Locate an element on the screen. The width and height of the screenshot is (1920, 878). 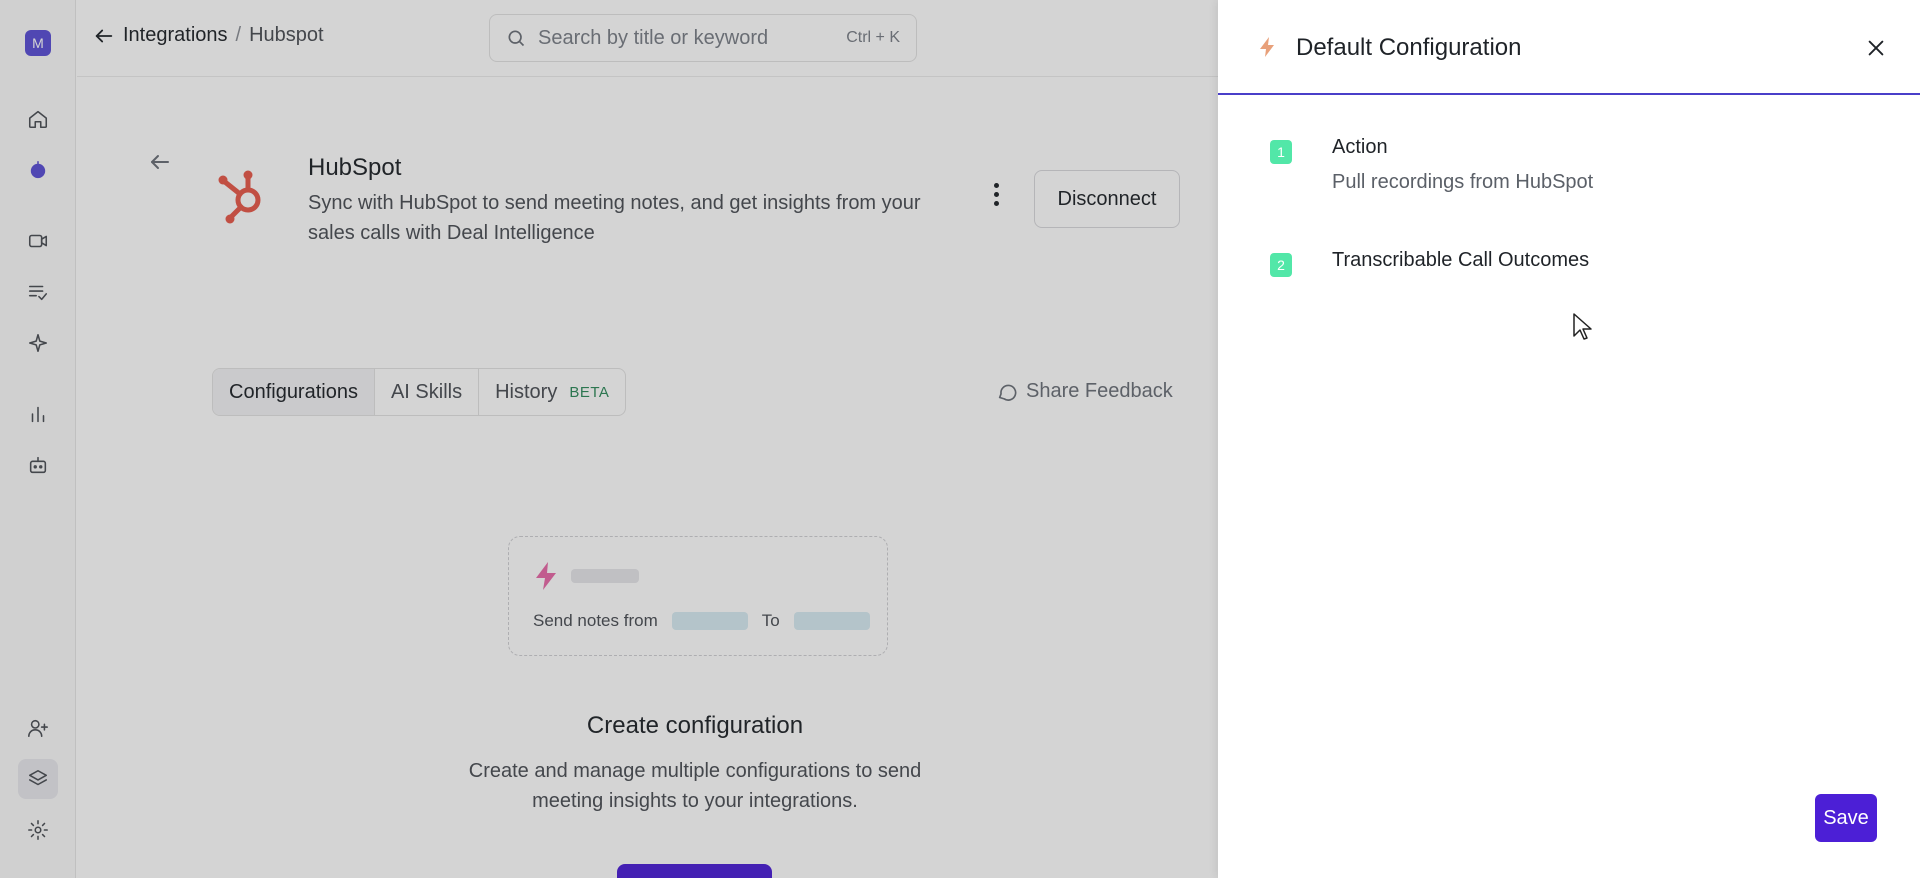
mouse-cursor-icon is located at coordinates (1582, 326).